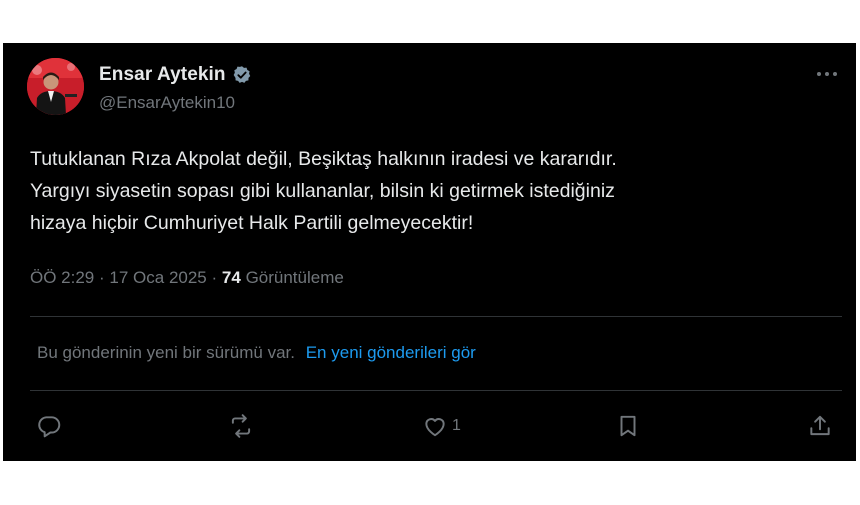  Describe the element at coordinates (157, 277) in the screenshot. I see `tweet-date: 17 Oca 2025` at that location.